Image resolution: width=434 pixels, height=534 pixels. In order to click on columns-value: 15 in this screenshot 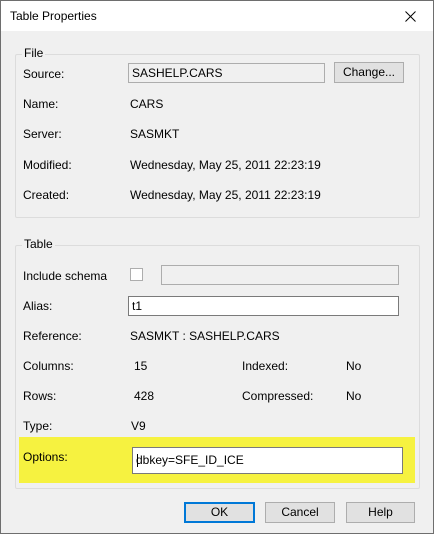, I will do `click(141, 366)`.